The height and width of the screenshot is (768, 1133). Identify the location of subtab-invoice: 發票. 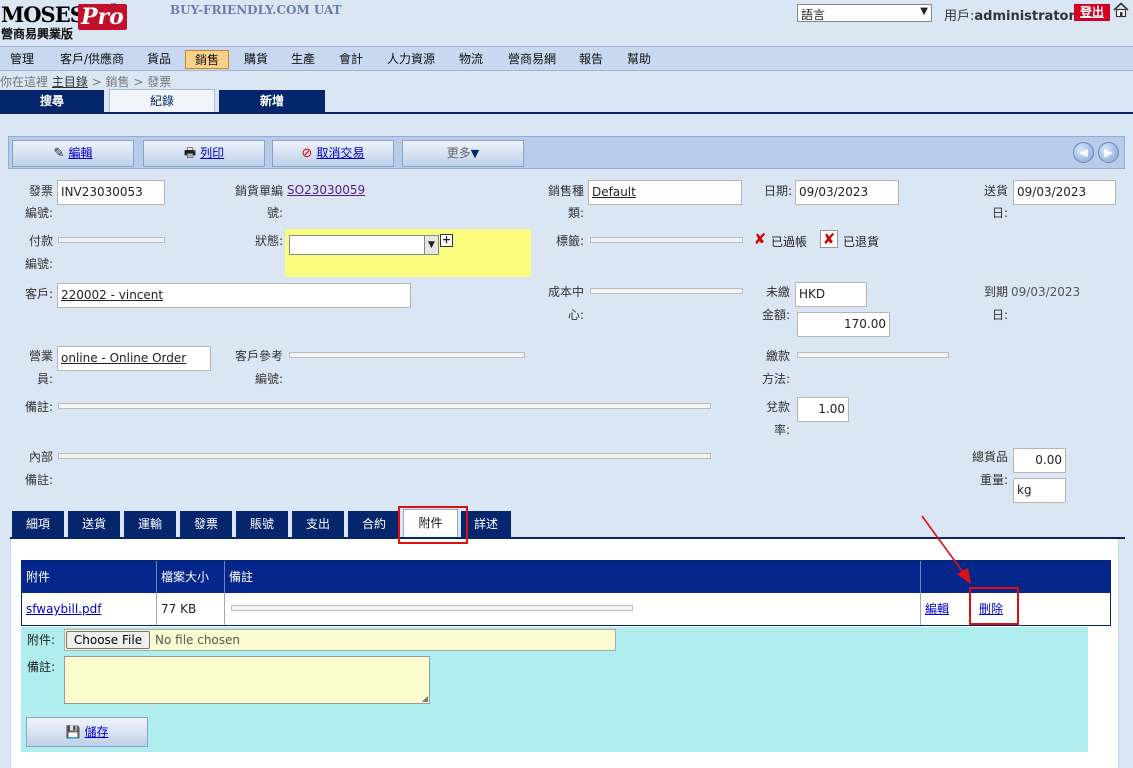
(206, 524).